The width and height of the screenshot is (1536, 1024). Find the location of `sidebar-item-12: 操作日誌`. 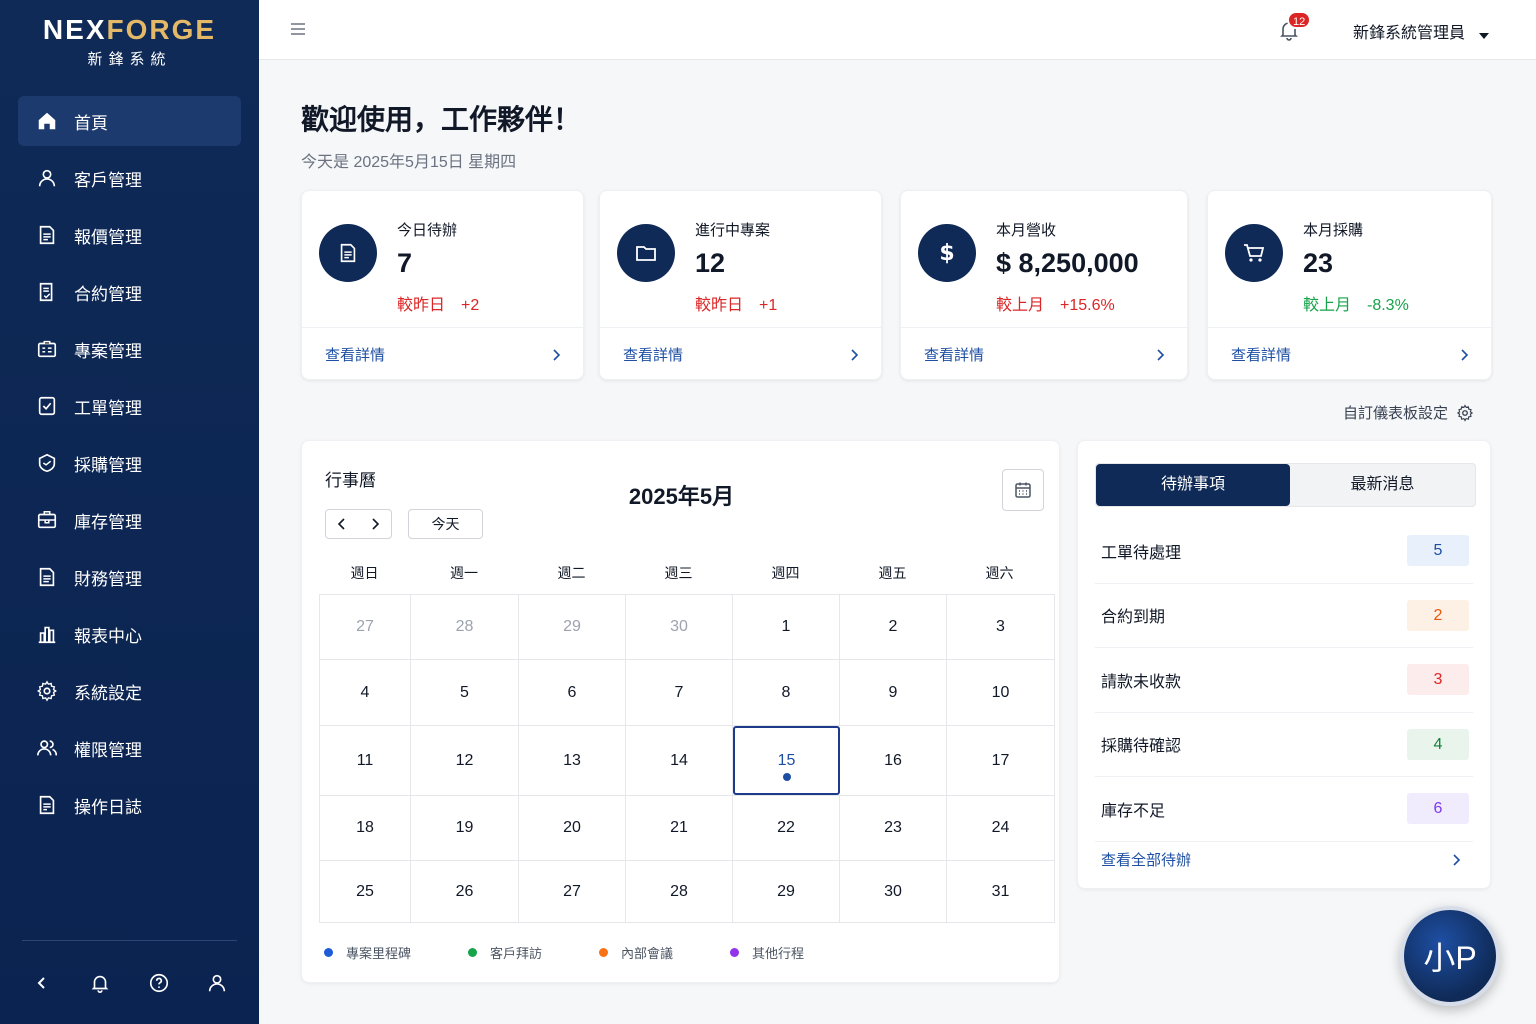

sidebar-item-12: 操作日誌 is located at coordinates (129, 805).